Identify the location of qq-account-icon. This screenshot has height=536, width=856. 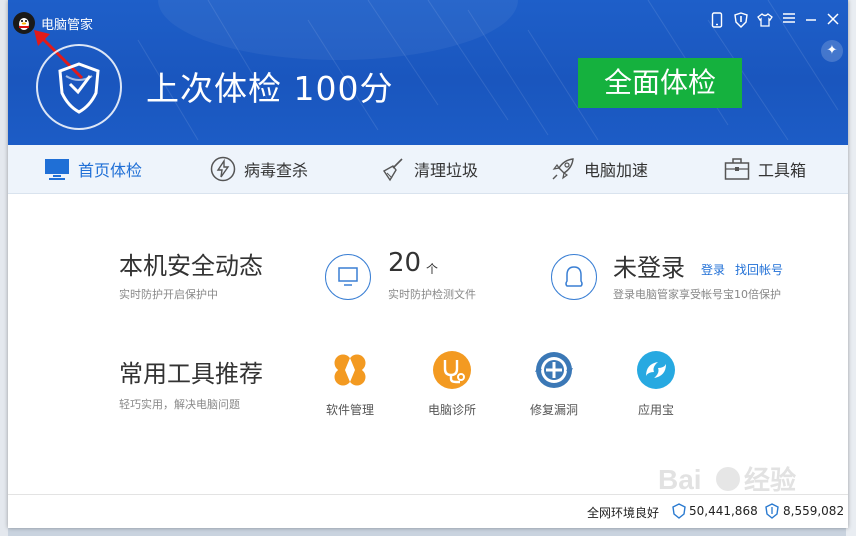
(574, 277).